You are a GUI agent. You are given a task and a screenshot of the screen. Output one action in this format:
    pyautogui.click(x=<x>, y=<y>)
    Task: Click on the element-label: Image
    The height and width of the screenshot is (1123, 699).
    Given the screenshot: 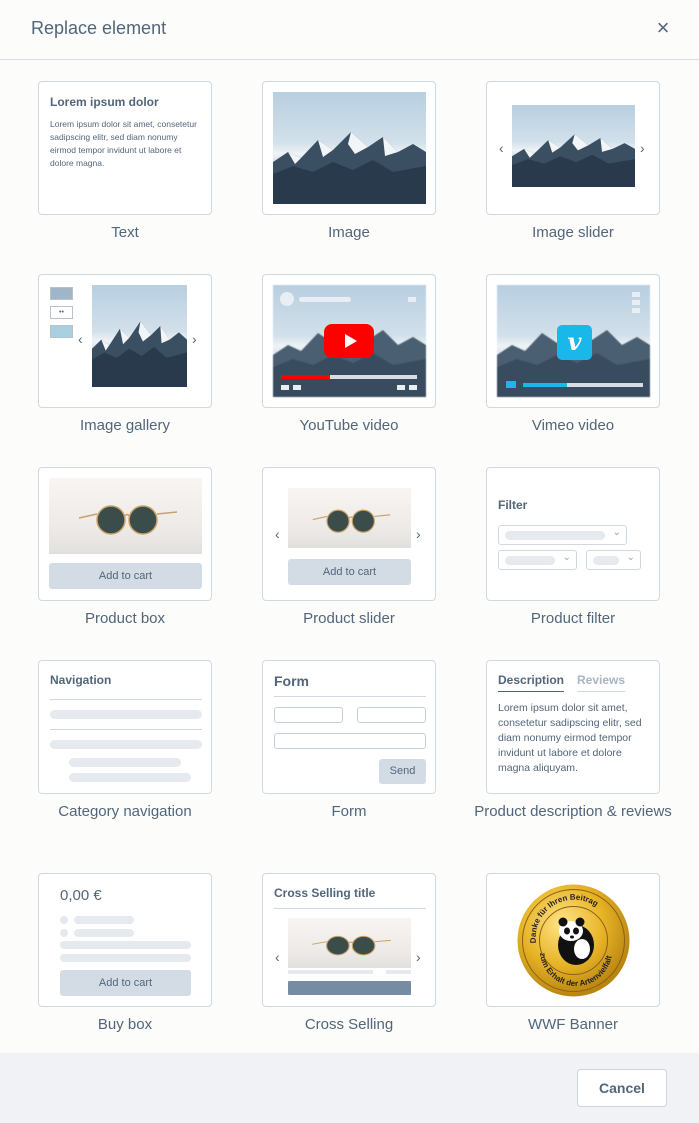 What is the action you would take?
    pyautogui.click(x=349, y=232)
    